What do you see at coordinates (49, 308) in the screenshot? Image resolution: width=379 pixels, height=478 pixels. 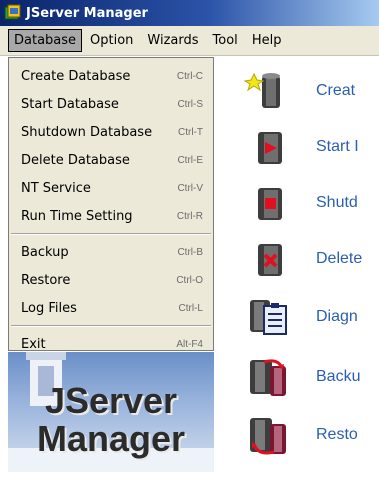 I see `menu-item-label: Log Files` at bounding box center [49, 308].